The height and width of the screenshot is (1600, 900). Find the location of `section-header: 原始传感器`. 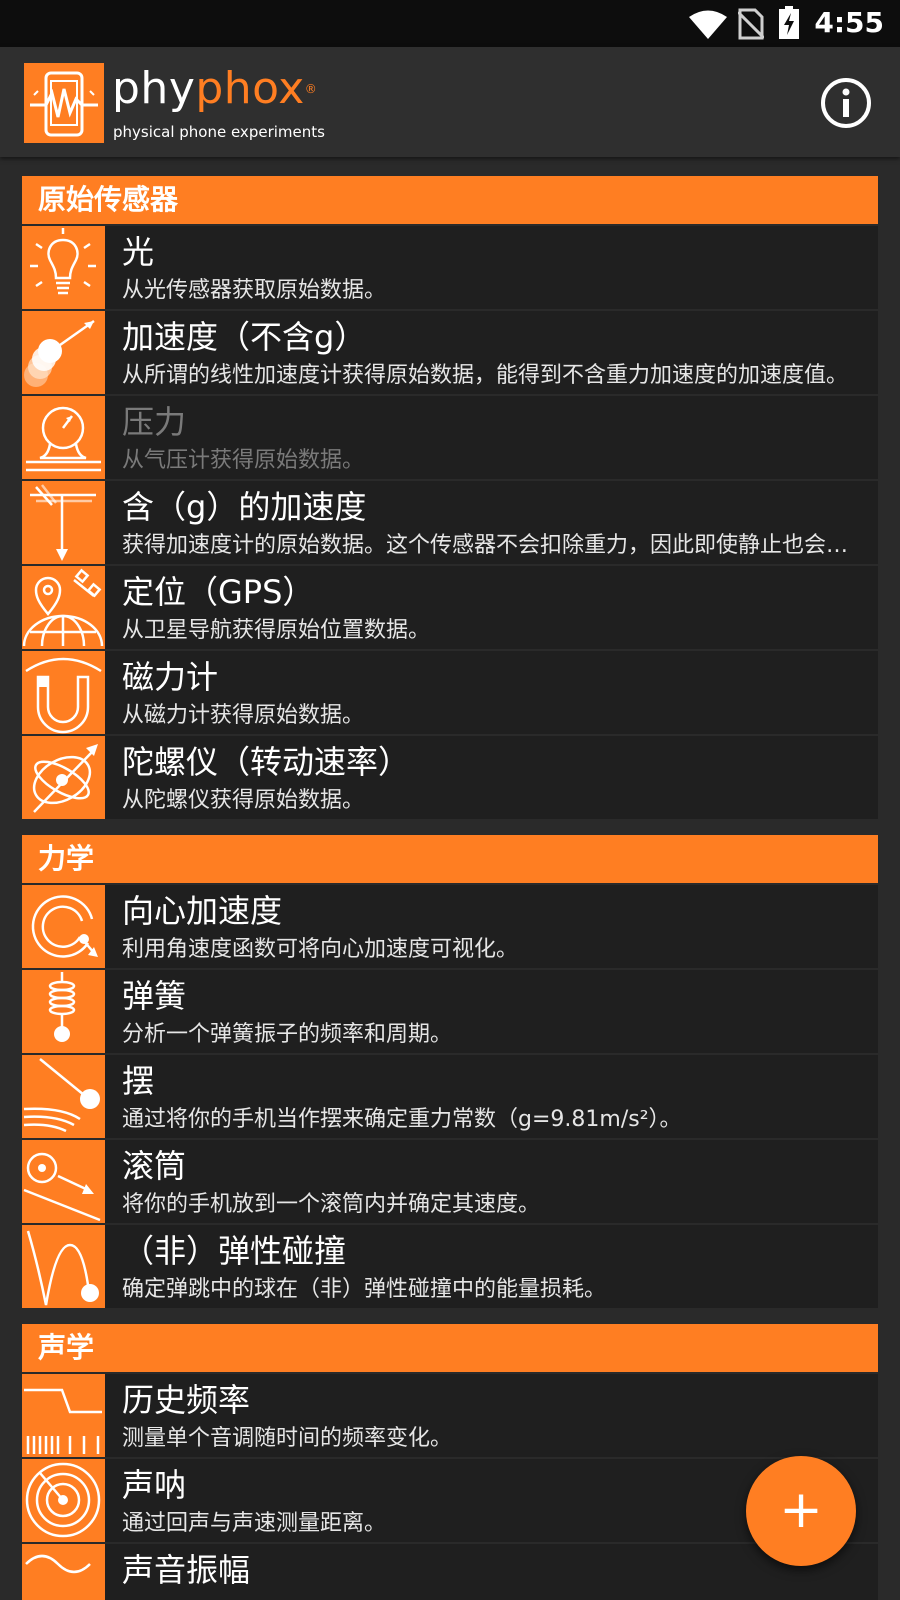

section-header: 原始传感器 is located at coordinates (450, 200).